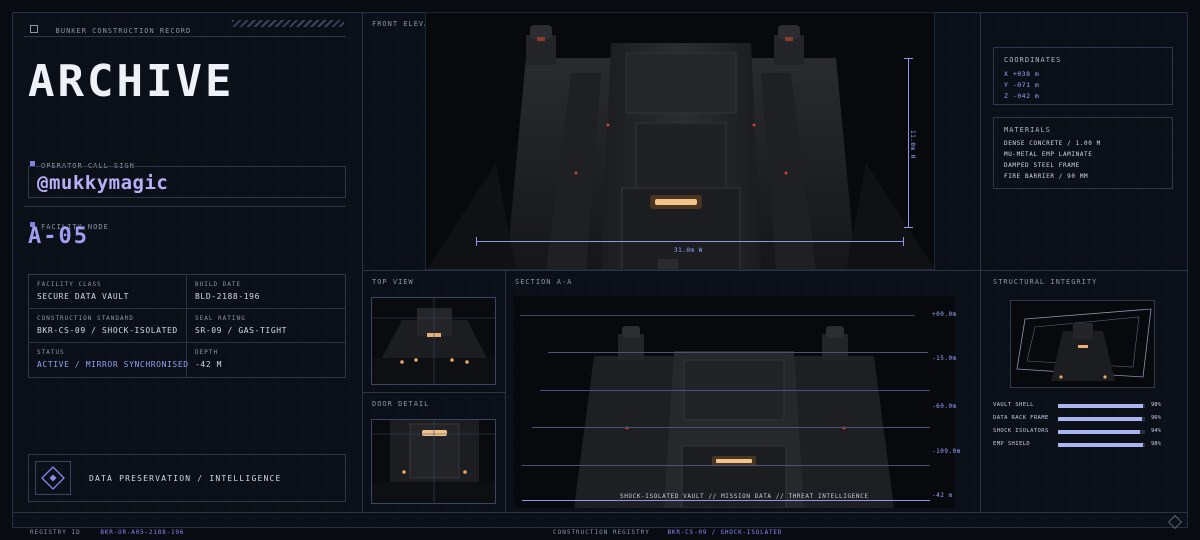 This screenshot has height=540, width=1200. I want to click on integrity-row-name: SHOCK ISOLATORS, so click(1021, 431).